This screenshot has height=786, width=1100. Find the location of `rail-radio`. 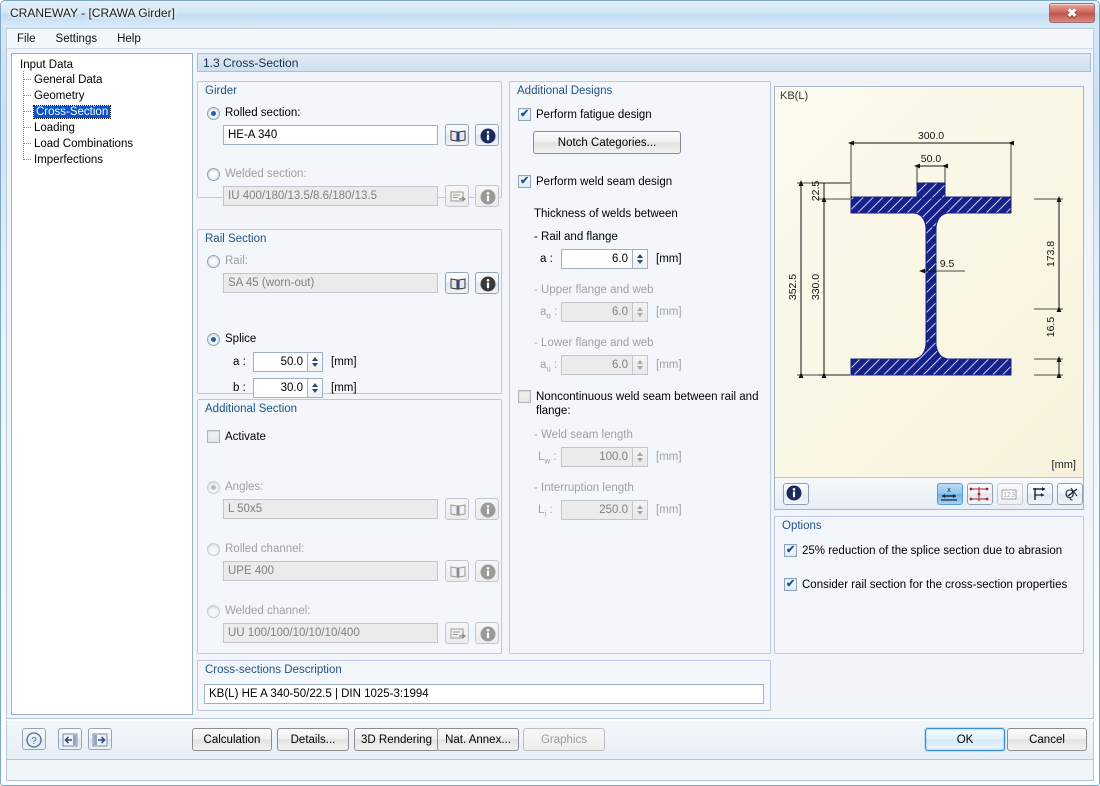

rail-radio is located at coordinates (213, 261).